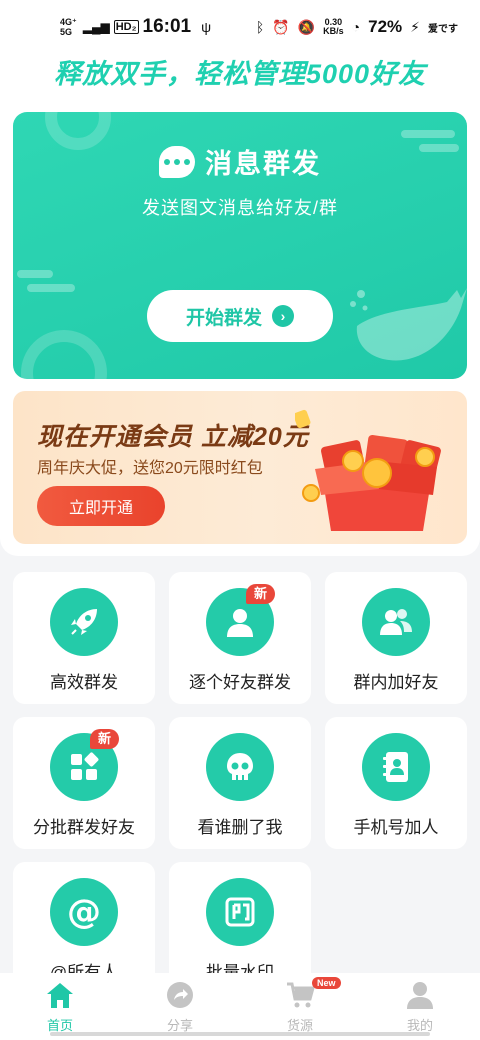 The width and height of the screenshot is (480, 1040). Describe the element at coordinates (240, 767) in the screenshot. I see `skull-icon` at that location.